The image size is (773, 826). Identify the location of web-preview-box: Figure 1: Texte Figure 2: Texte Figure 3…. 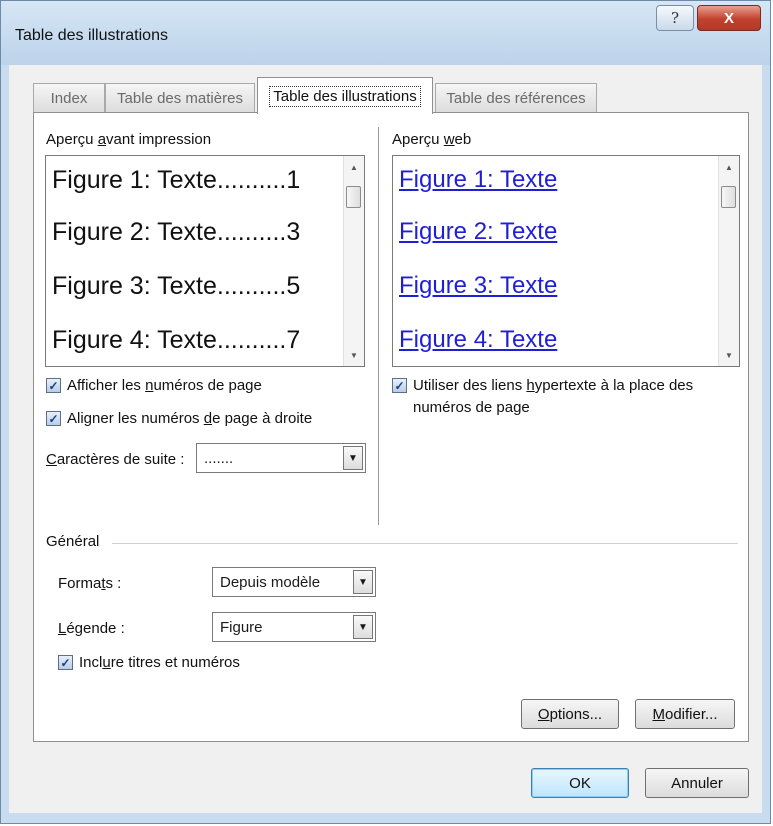
(566, 261).